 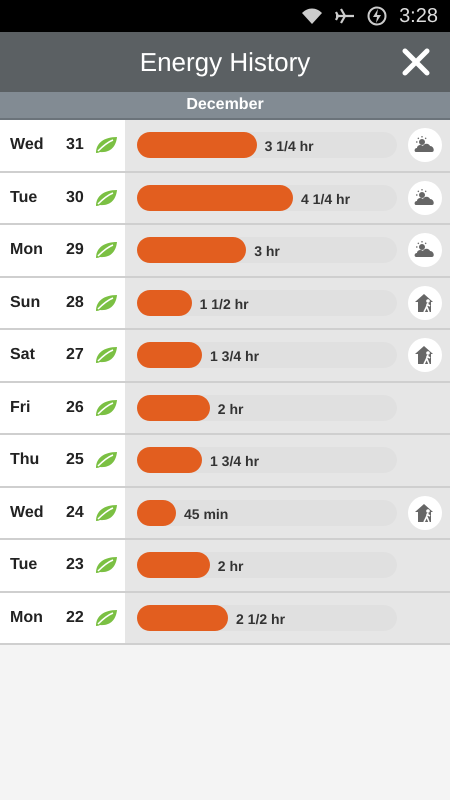 I want to click on month-header: December, so click(x=225, y=106).